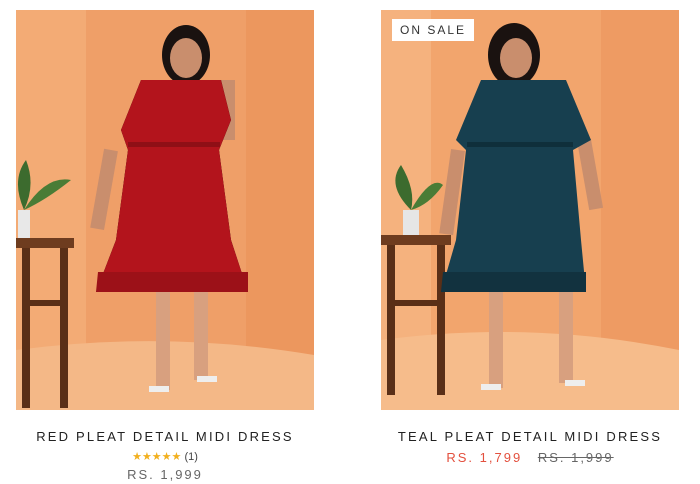 The width and height of the screenshot is (700, 484). What do you see at coordinates (190, 457) in the screenshot?
I see `review-count: (1)` at bounding box center [190, 457].